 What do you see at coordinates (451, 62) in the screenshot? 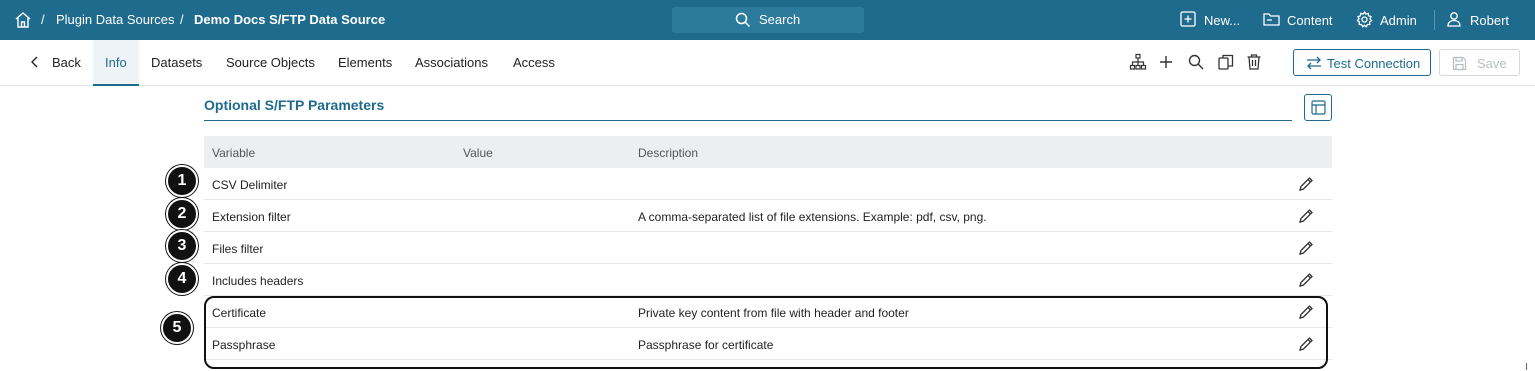
I see `tab-associations: Associations` at bounding box center [451, 62].